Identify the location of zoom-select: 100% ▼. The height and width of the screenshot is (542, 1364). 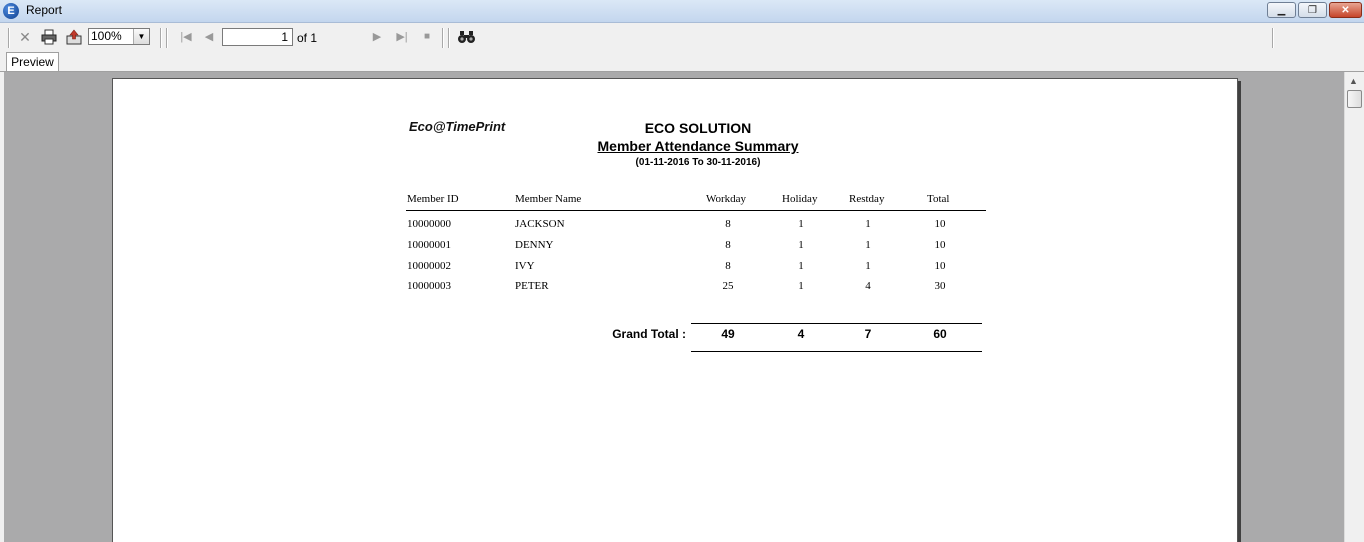
(119, 36).